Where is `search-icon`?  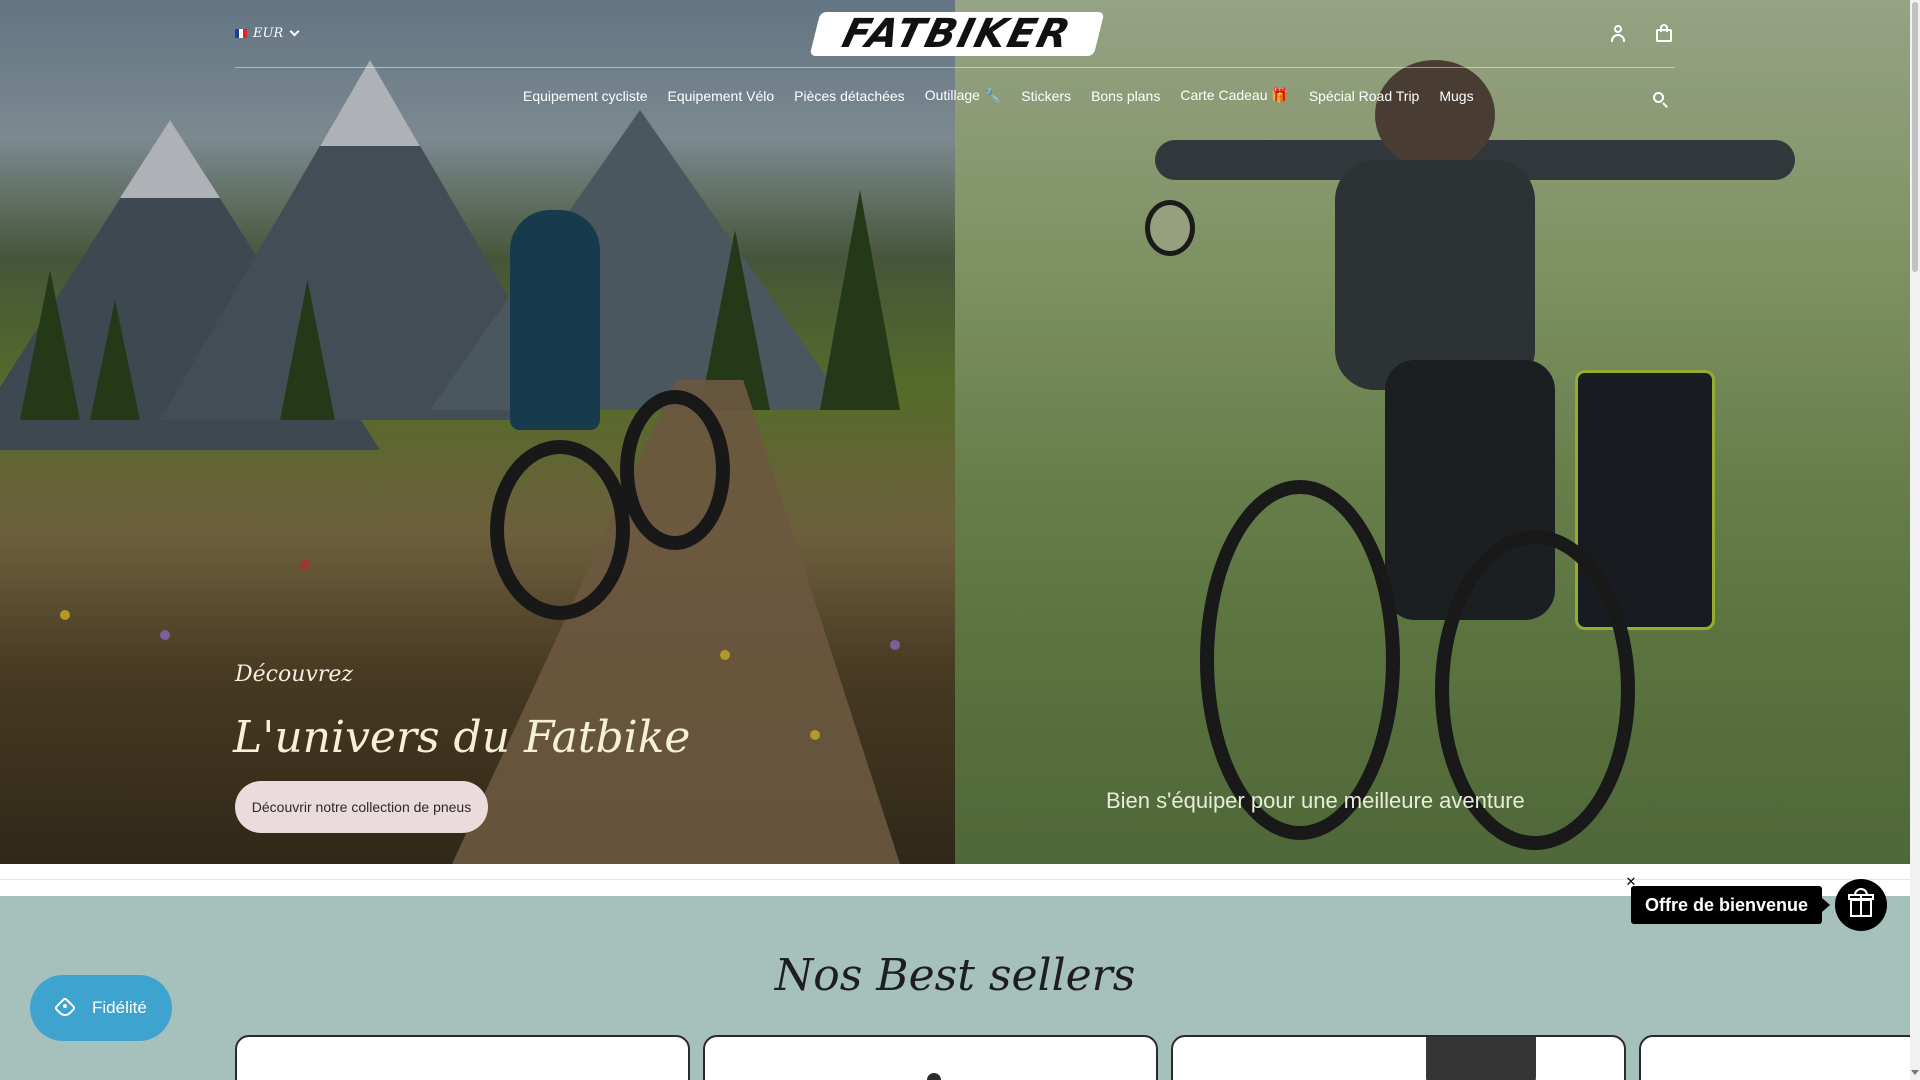
search-icon is located at coordinates (1661, 100).